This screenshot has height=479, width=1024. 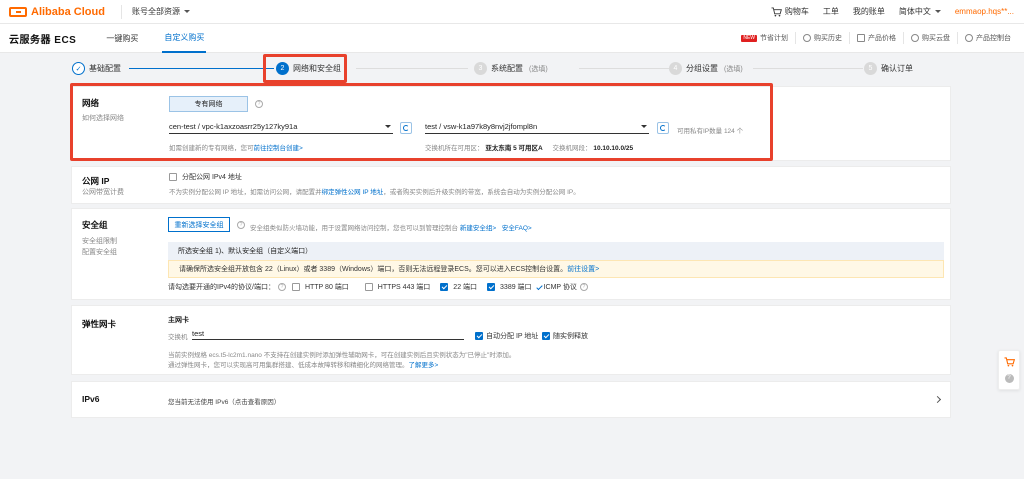 I want to click on clock-icon, so click(x=807, y=38).